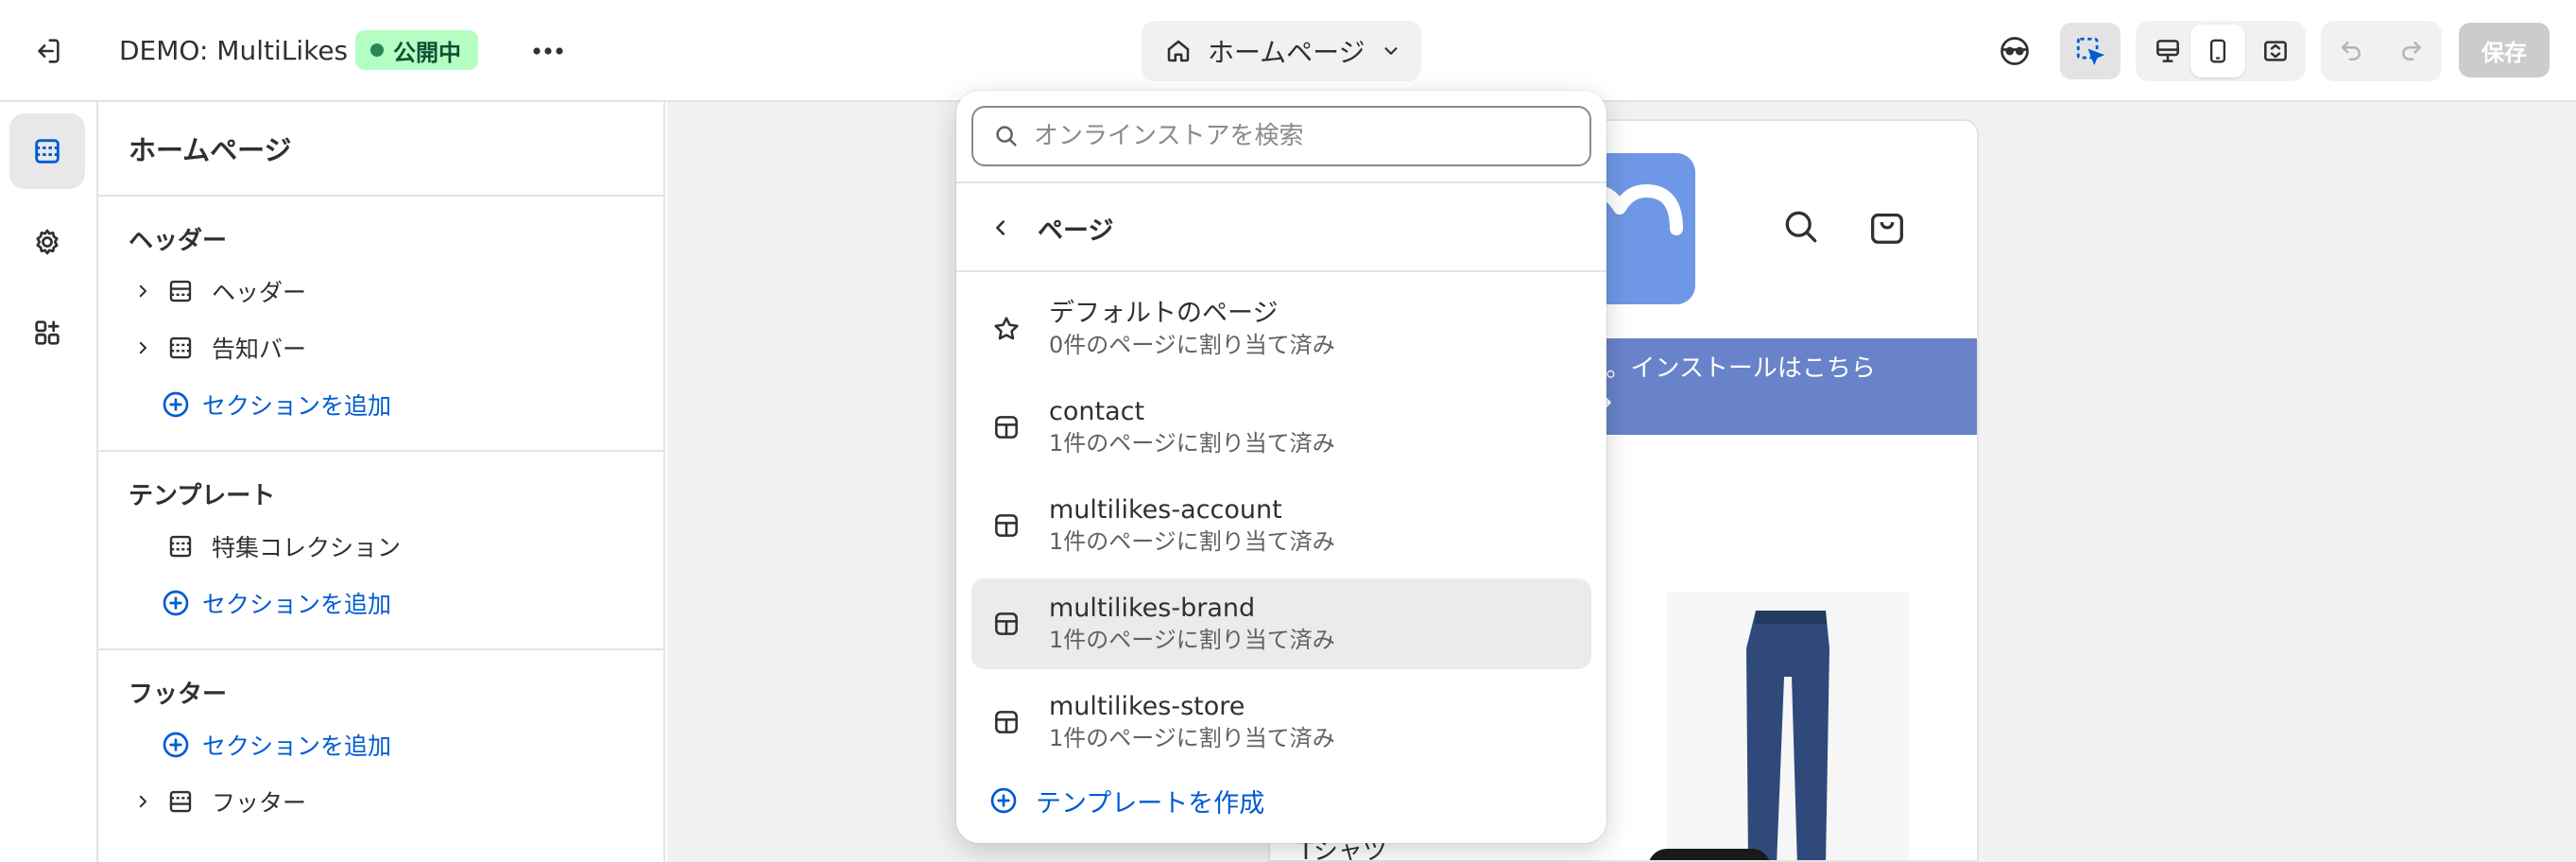 The height and width of the screenshot is (862, 2576). Describe the element at coordinates (178, 241) in the screenshot. I see `section-group-title-header: ヘッダー` at that location.